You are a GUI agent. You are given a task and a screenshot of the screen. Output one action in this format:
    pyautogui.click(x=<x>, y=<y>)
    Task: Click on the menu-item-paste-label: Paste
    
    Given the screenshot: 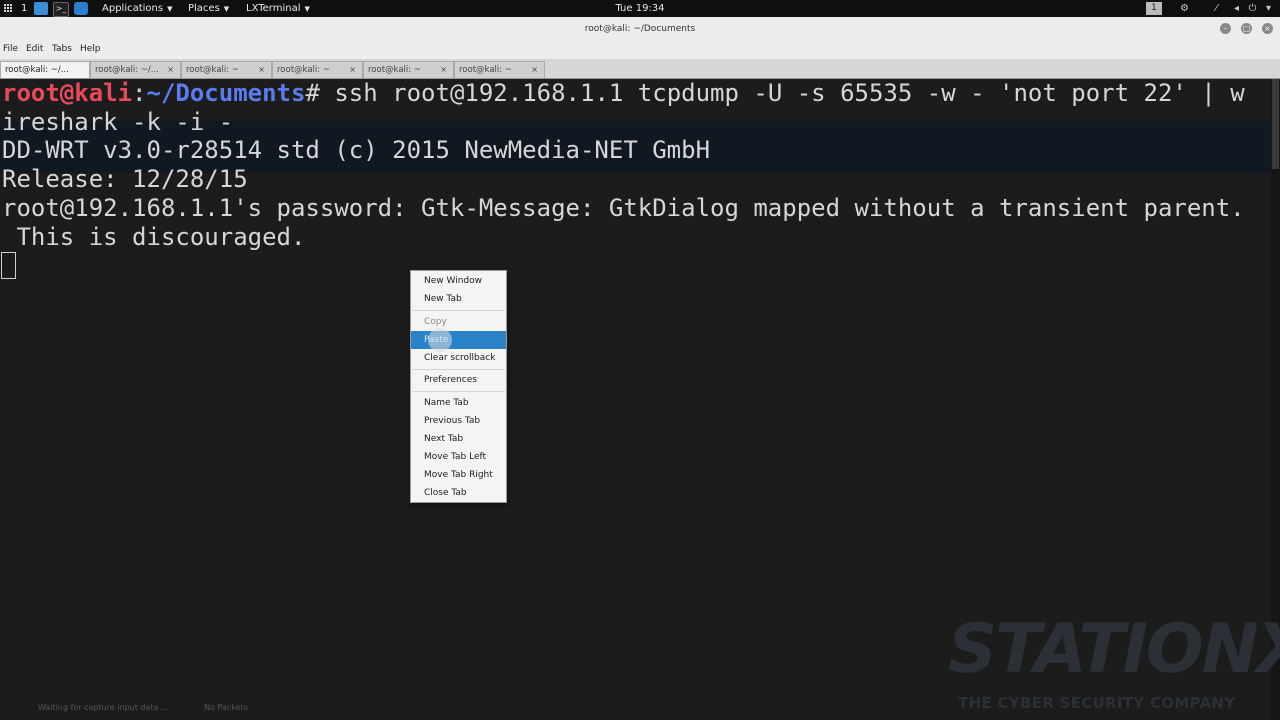 What is the action you would take?
    pyautogui.click(x=436, y=340)
    